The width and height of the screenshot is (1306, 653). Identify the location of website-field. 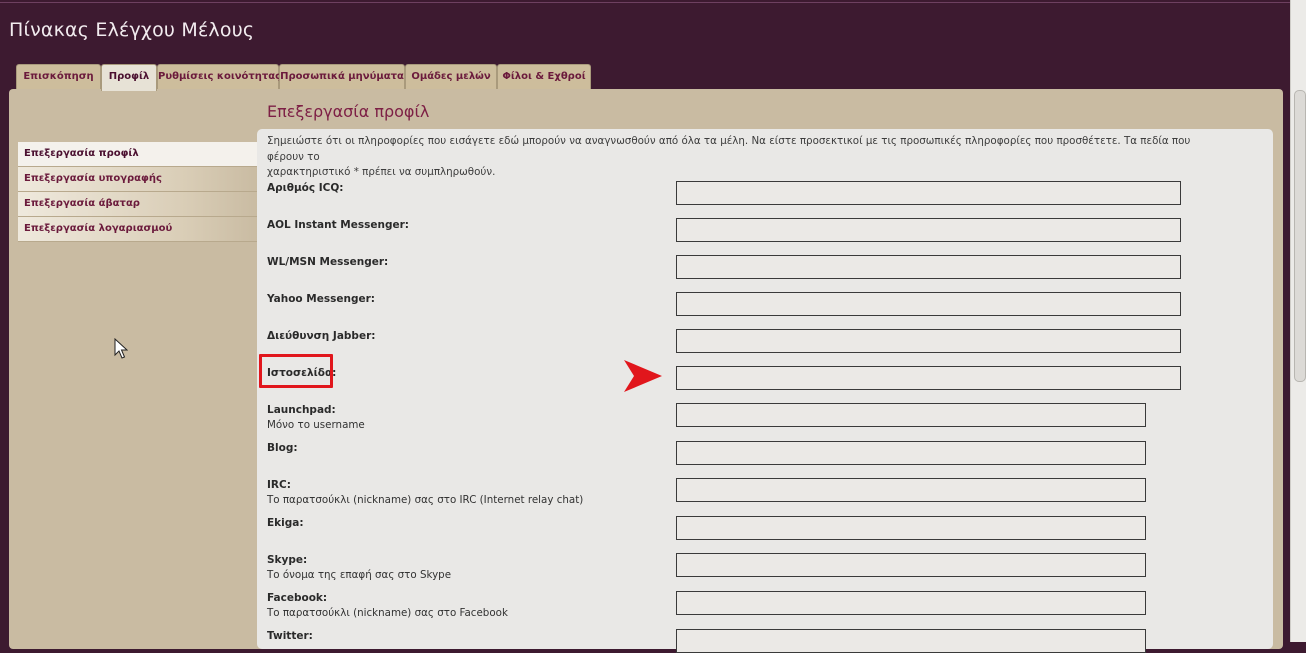
(928, 378).